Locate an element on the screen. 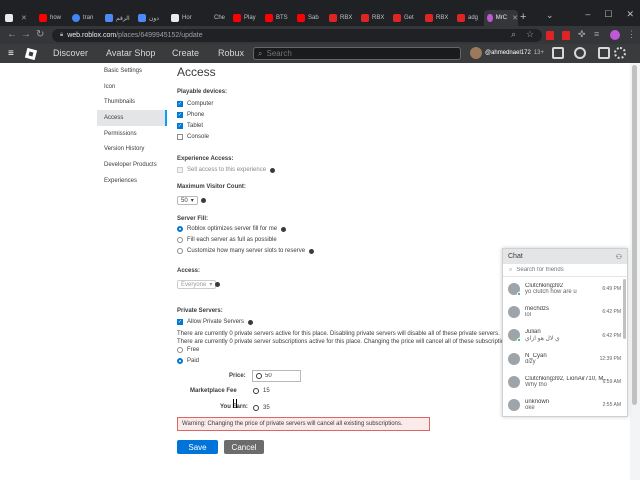  chat-conversation: mechdzs lol 6:42 PM is located at coordinates (565, 311).